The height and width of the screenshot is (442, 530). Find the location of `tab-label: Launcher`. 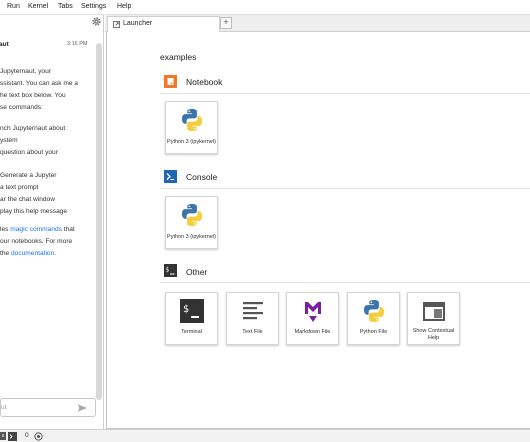

tab-label: Launcher is located at coordinates (138, 23).